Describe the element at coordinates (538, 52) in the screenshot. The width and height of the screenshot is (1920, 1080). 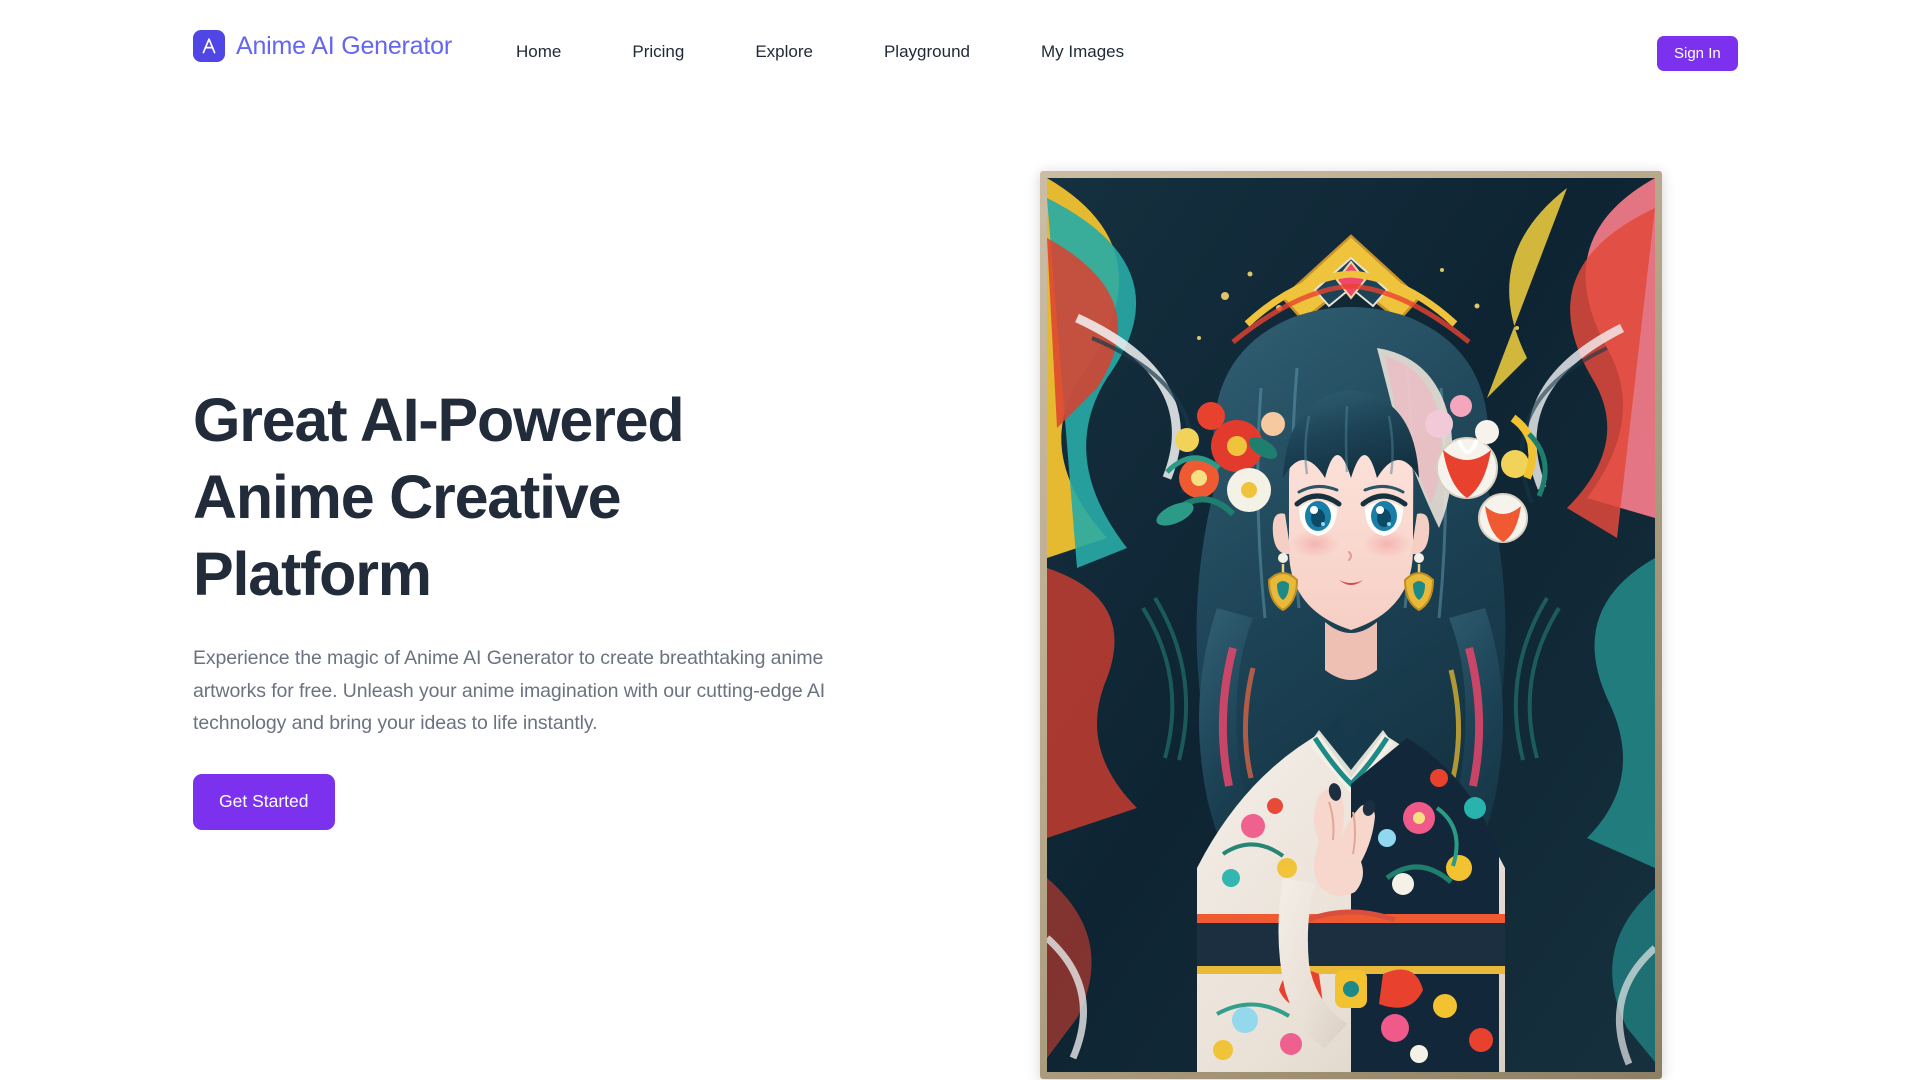
I see `nav-item-home: Home` at that location.